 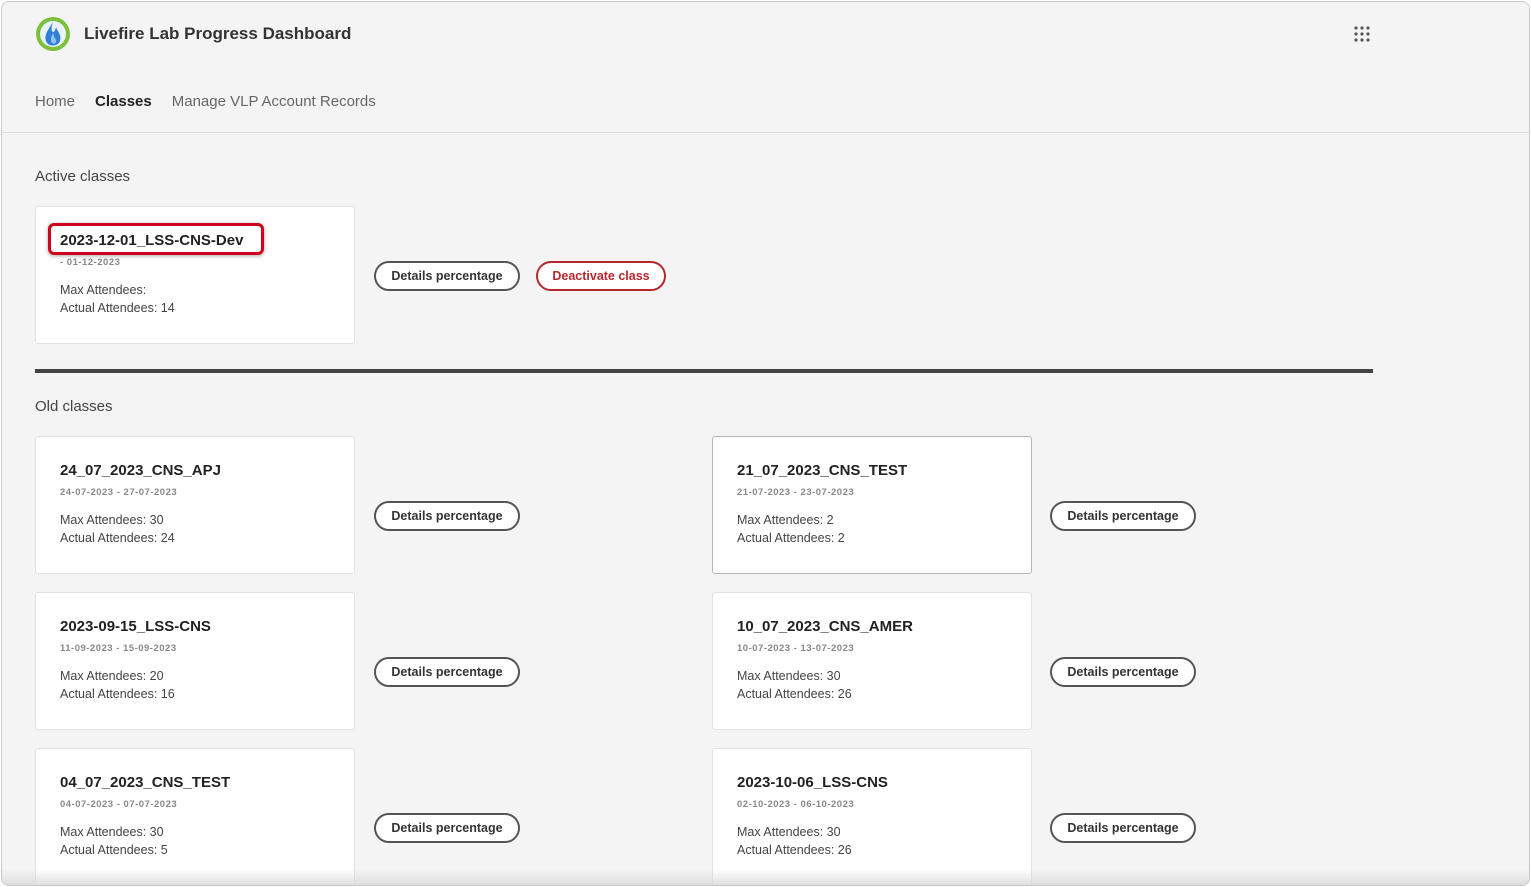 What do you see at coordinates (822, 470) in the screenshot?
I see `class-name: 21_07_2023_CNS_TEST` at bounding box center [822, 470].